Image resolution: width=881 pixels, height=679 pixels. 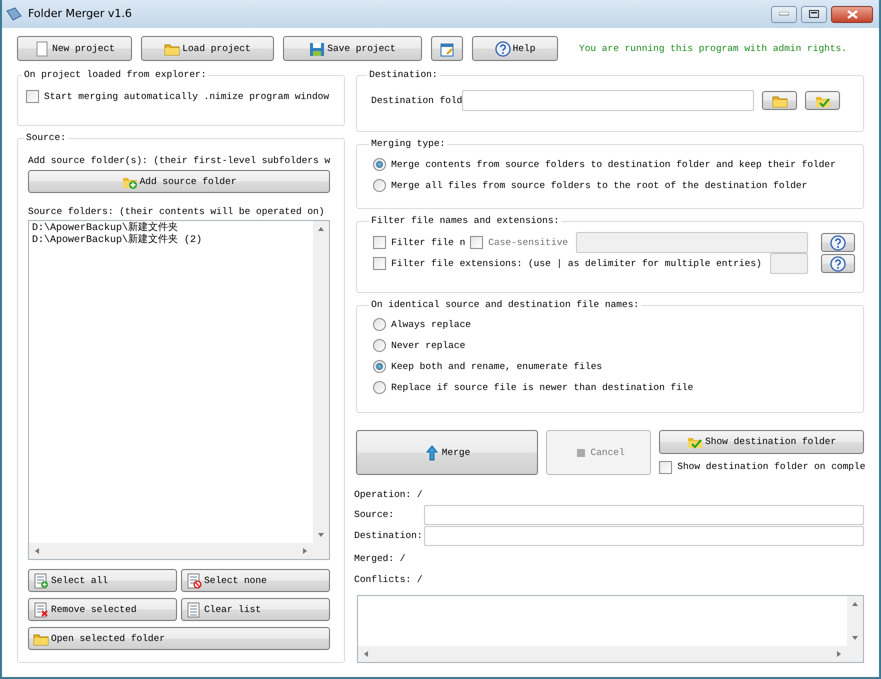 I want to click on group-title: On identical source and destination file names:, so click(x=505, y=305).